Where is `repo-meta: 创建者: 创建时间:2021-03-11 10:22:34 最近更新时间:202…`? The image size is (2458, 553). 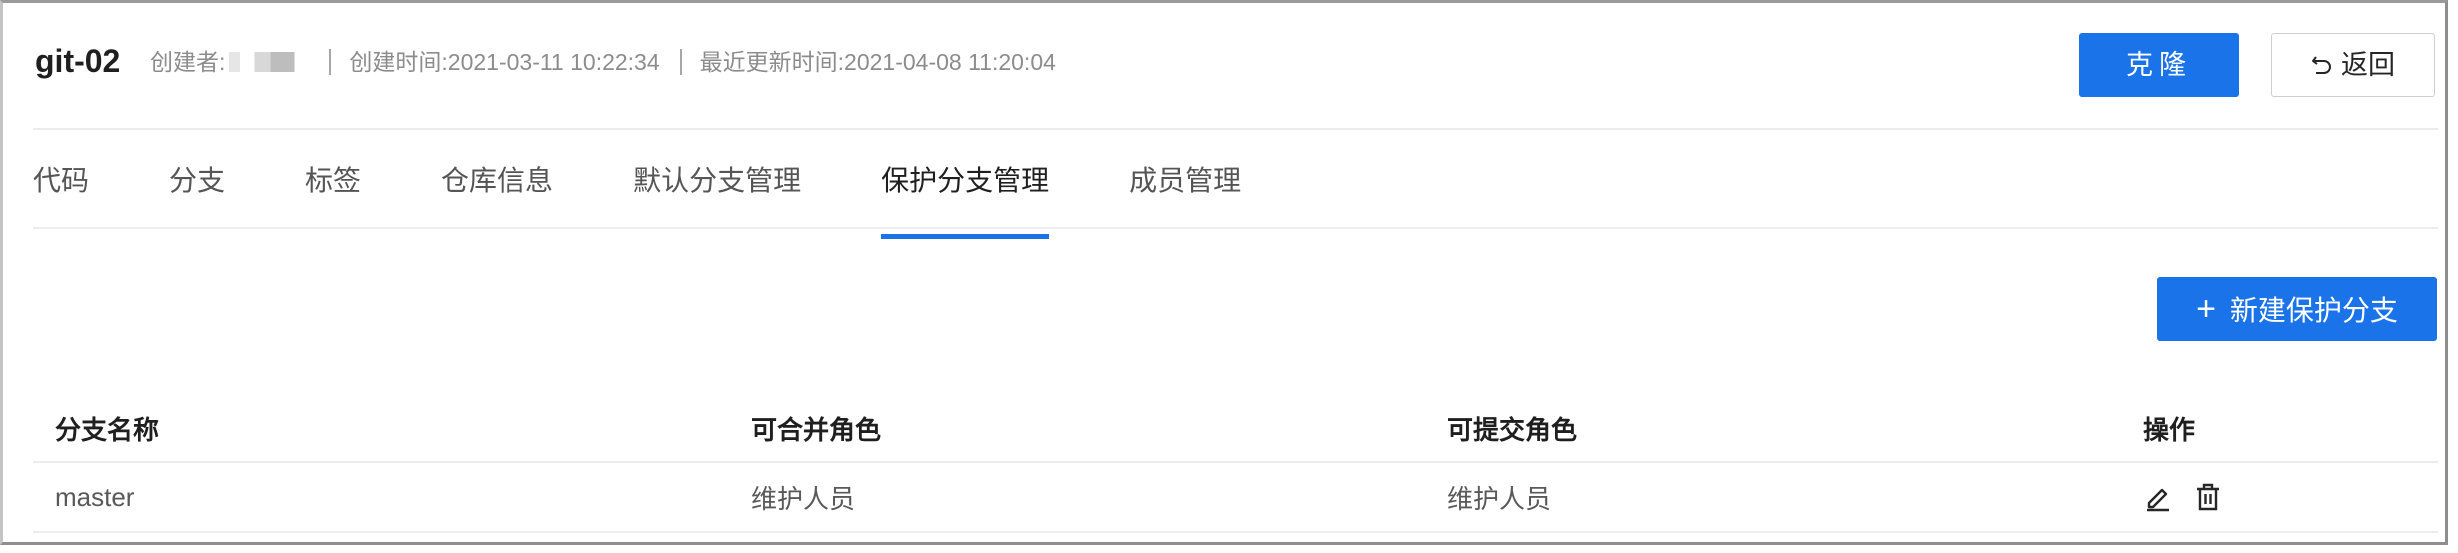 repo-meta: 创建者: 创建时间:2021-03-11 10:22:34 最近更新时间:202… is located at coordinates (603, 62).